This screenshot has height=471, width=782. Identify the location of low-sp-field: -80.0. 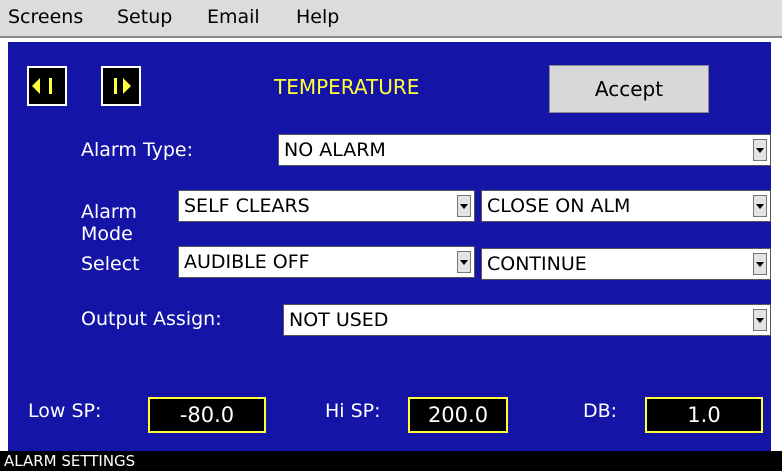
(207, 415).